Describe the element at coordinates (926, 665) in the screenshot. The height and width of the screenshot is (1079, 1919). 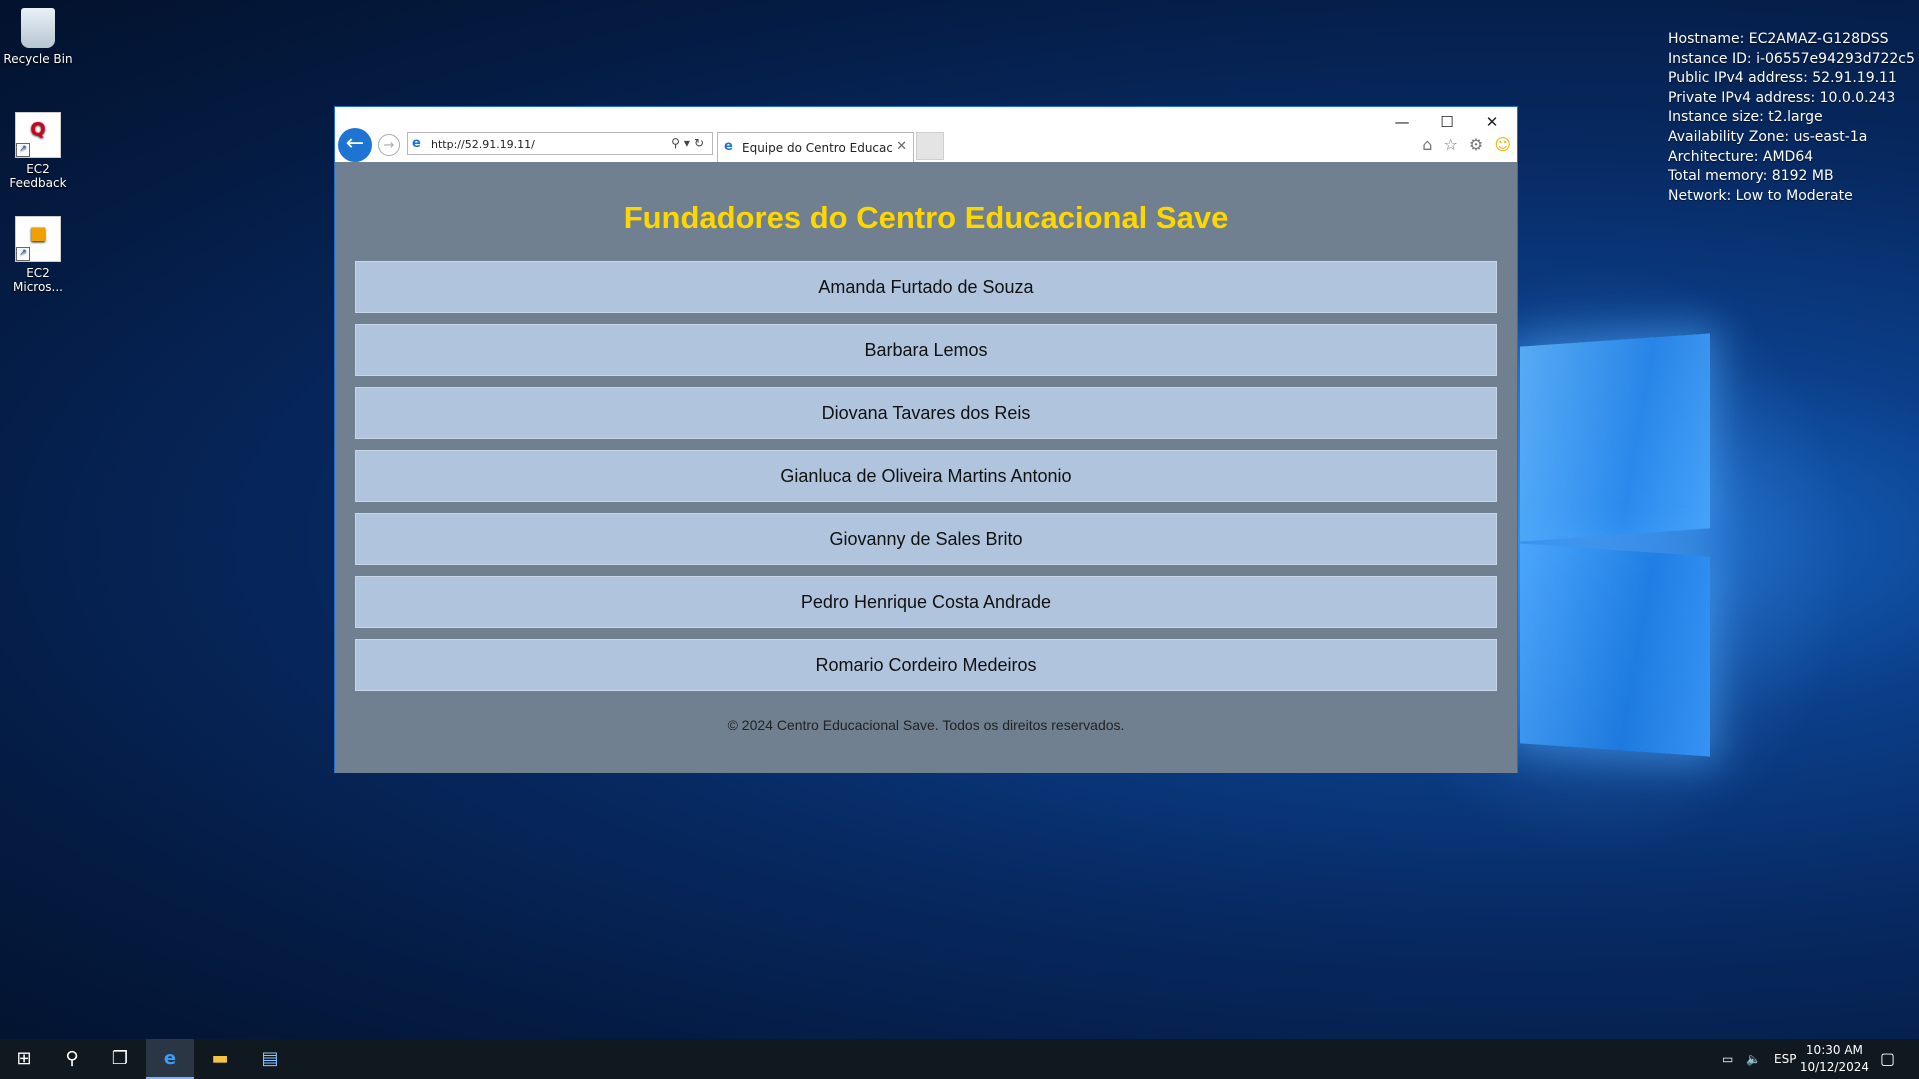
I see `founder-item: Romario Cordeiro Medeiros` at that location.